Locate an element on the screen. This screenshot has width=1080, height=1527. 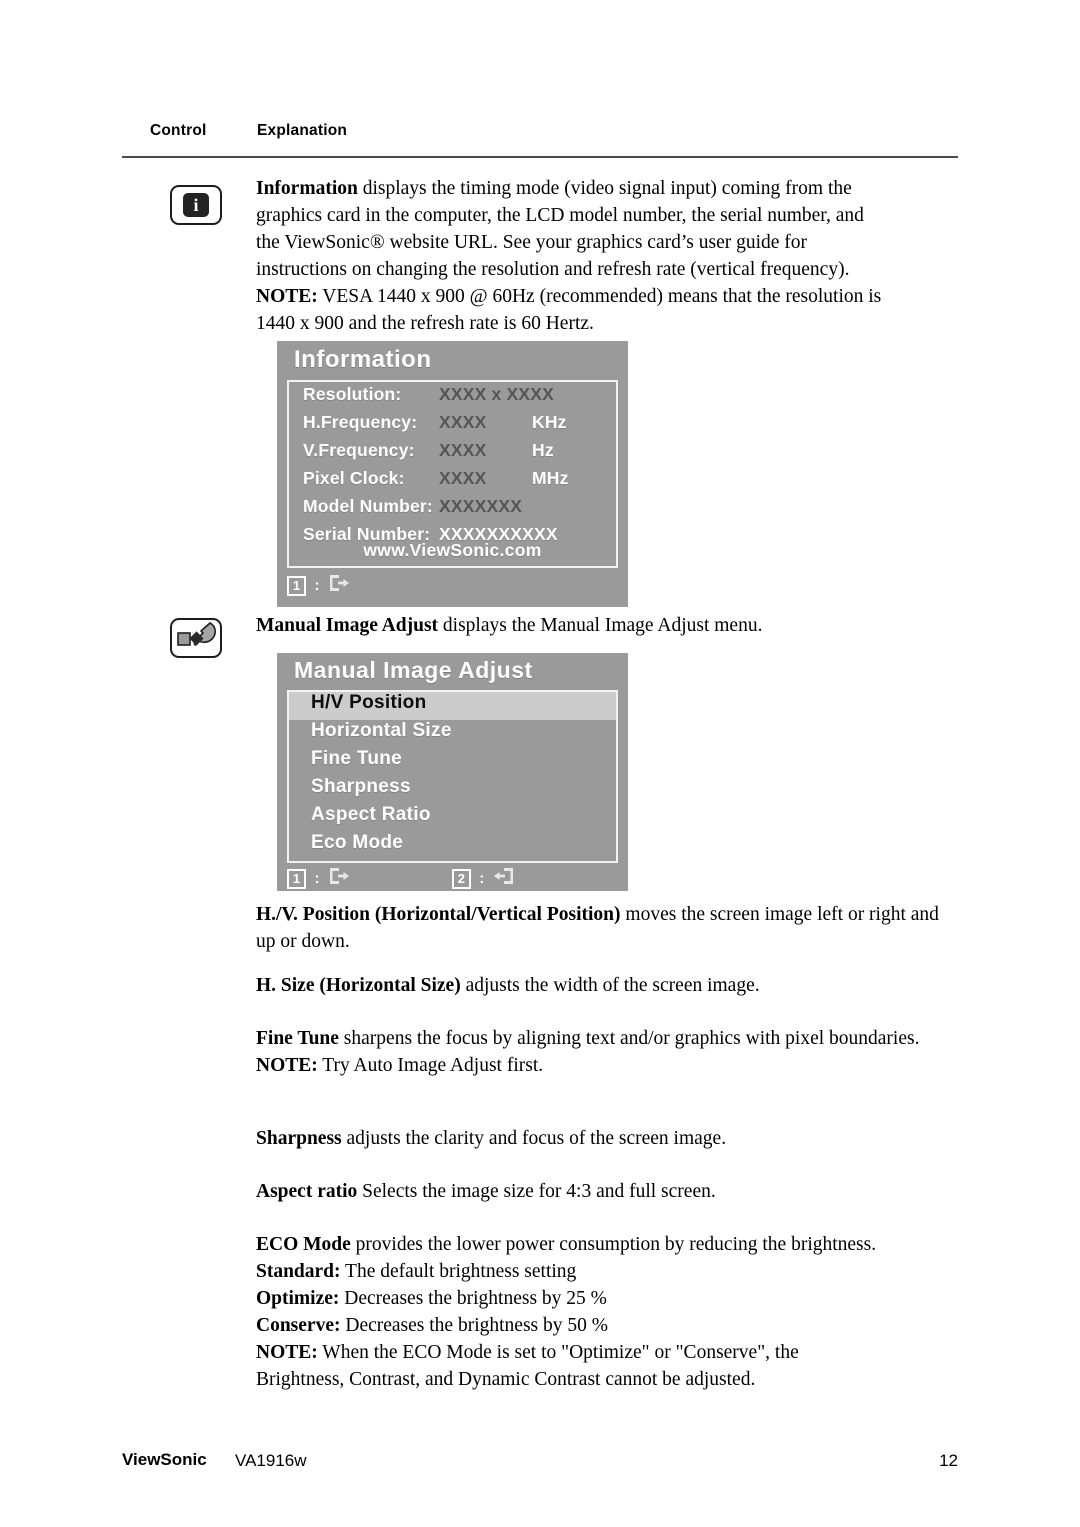
information-bold-lead: Information is located at coordinates (307, 188).